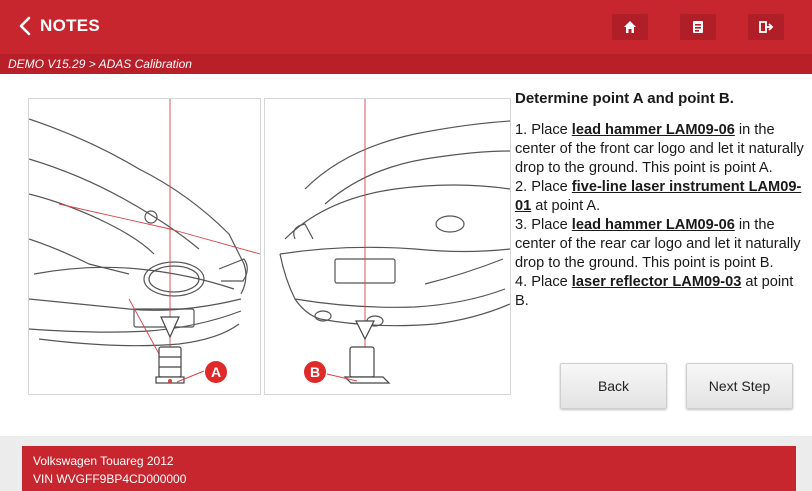  I want to click on instructions-heading: Determine point A and point B., so click(624, 98).